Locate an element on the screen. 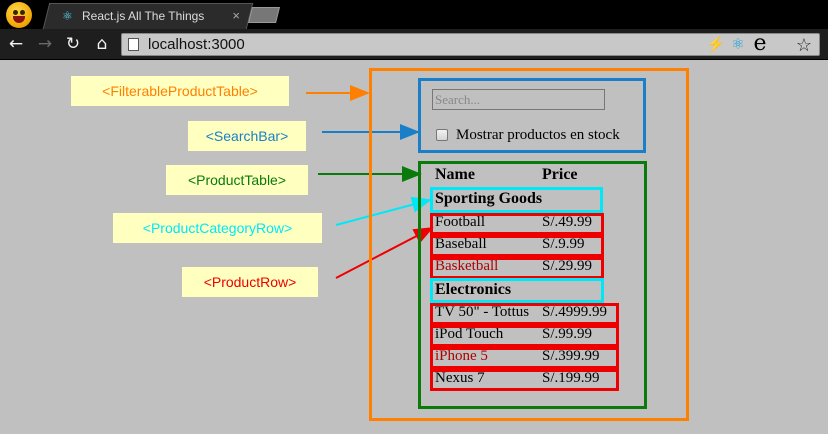 The height and width of the screenshot is (434, 828). product-price: S/.49.99 is located at coordinates (567, 222).